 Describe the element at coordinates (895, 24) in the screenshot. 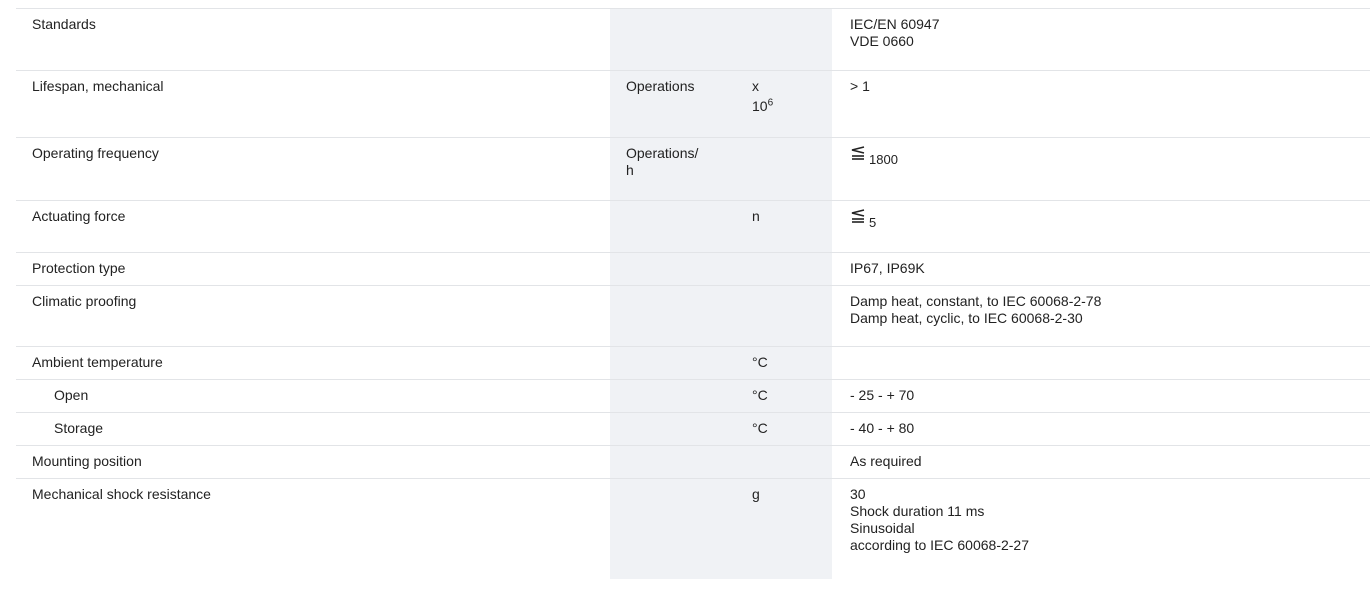

I see `value-line: IEC/EN 60947` at that location.